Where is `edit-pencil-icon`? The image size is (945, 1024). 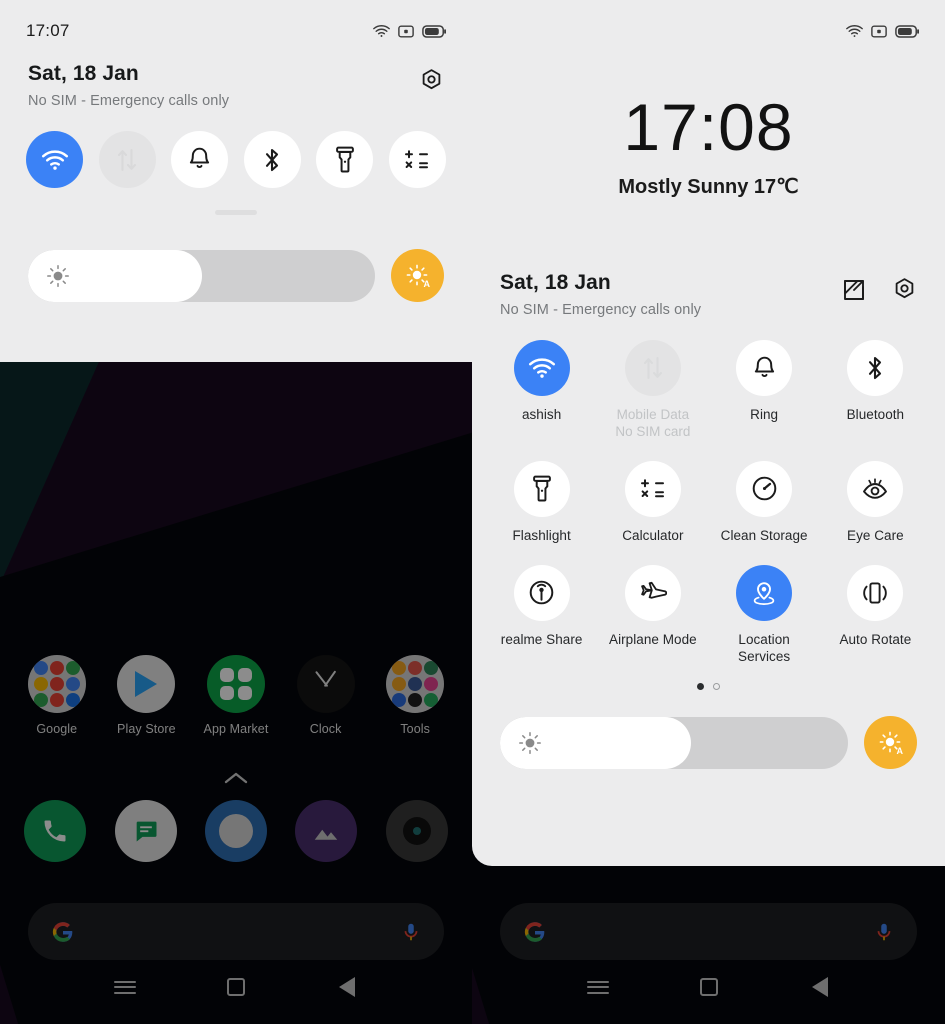 edit-pencil-icon is located at coordinates (854, 290).